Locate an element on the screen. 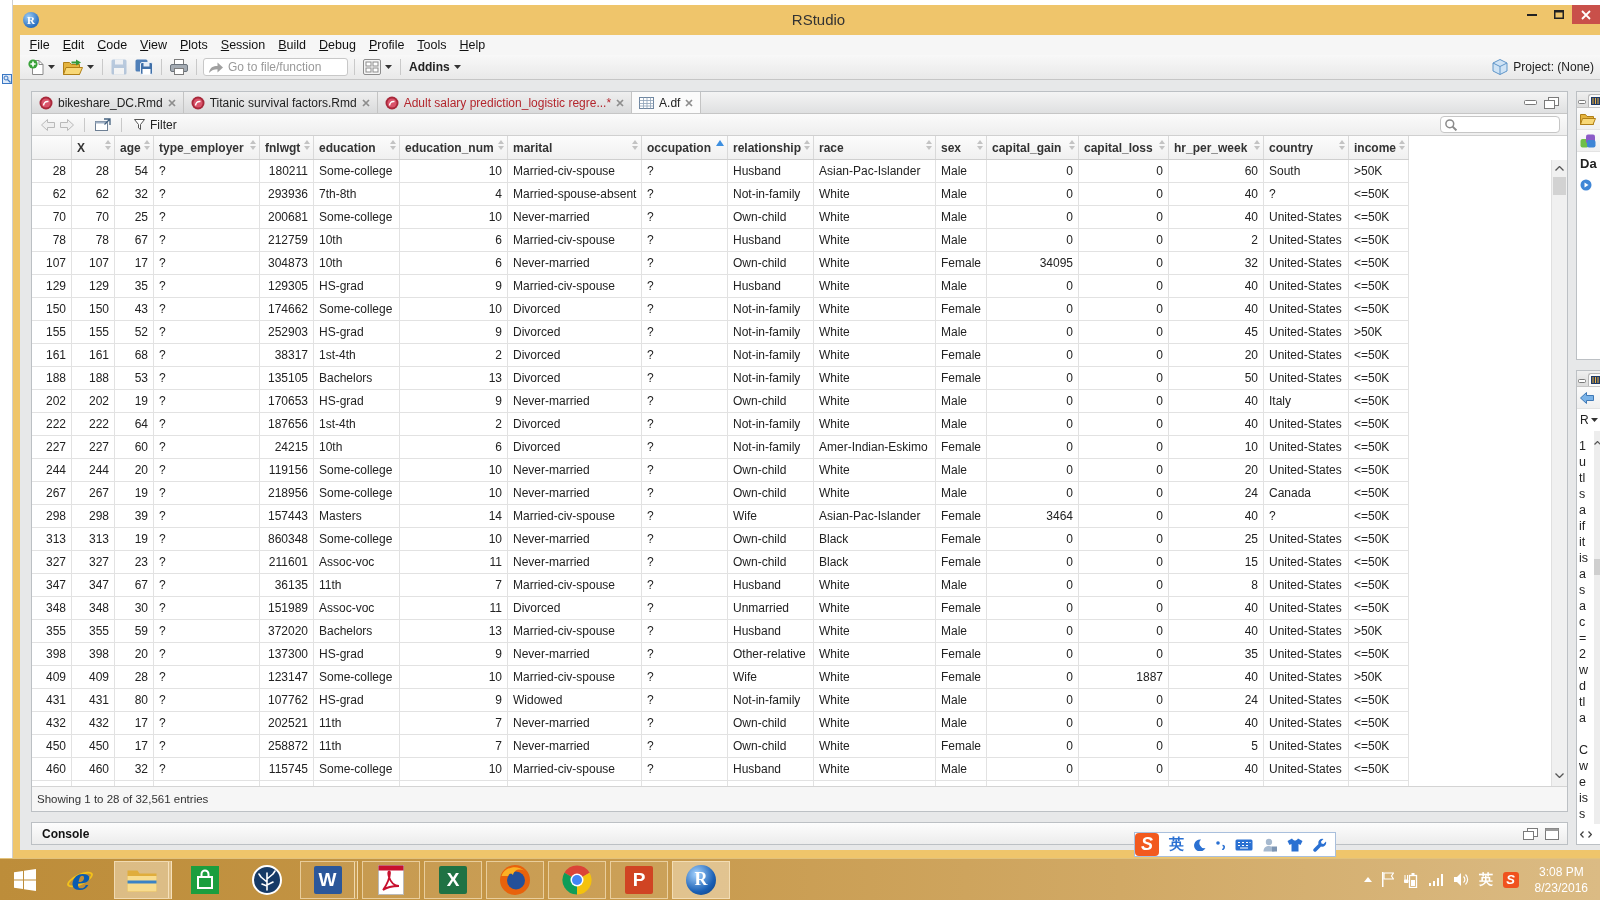 This screenshot has width=1600, height=900. table-cell: ? is located at coordinates (207, 470).